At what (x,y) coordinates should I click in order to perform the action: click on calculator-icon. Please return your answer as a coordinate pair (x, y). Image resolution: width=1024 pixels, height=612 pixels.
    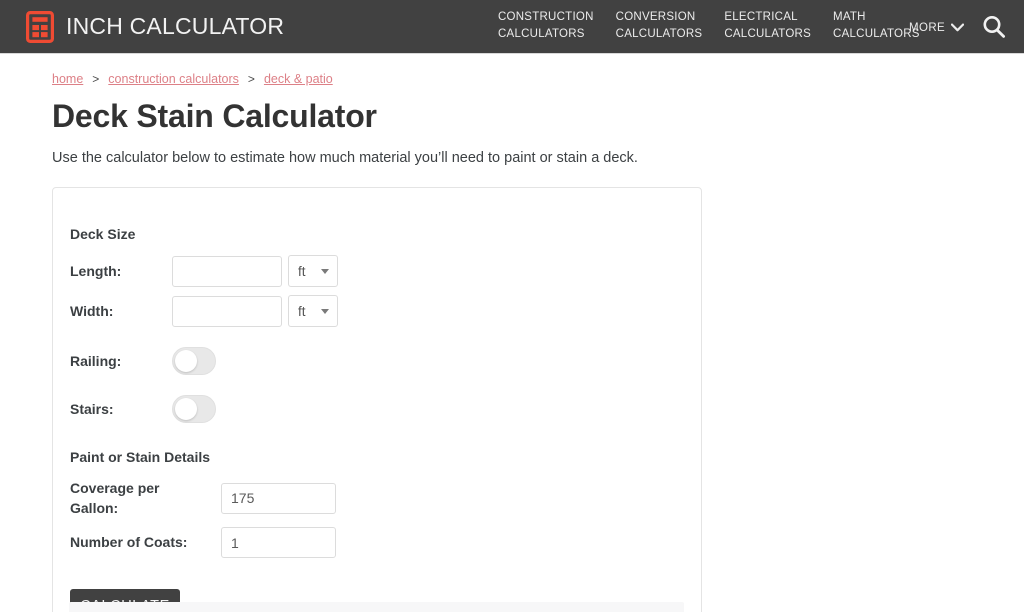
    Looking at the image, I should click on (40, 26).